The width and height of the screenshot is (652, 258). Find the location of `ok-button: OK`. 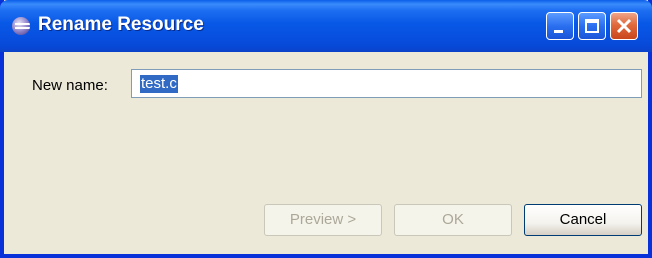

ok-button: OK is located at coordinates (453, 220).